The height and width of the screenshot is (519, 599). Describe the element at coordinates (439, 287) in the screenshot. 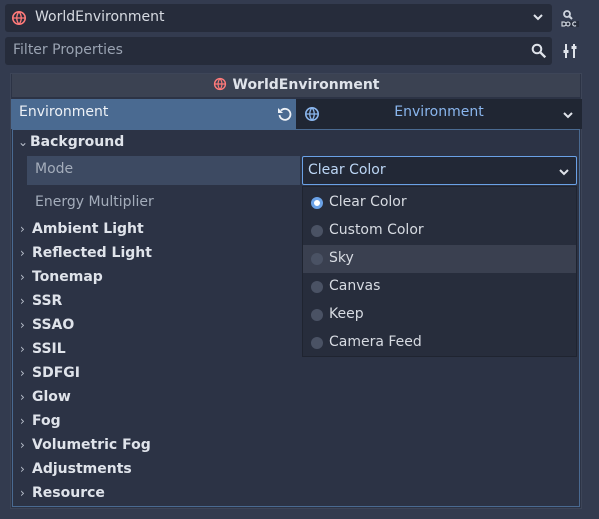

I see `option-canvas: Canvas` at that location.